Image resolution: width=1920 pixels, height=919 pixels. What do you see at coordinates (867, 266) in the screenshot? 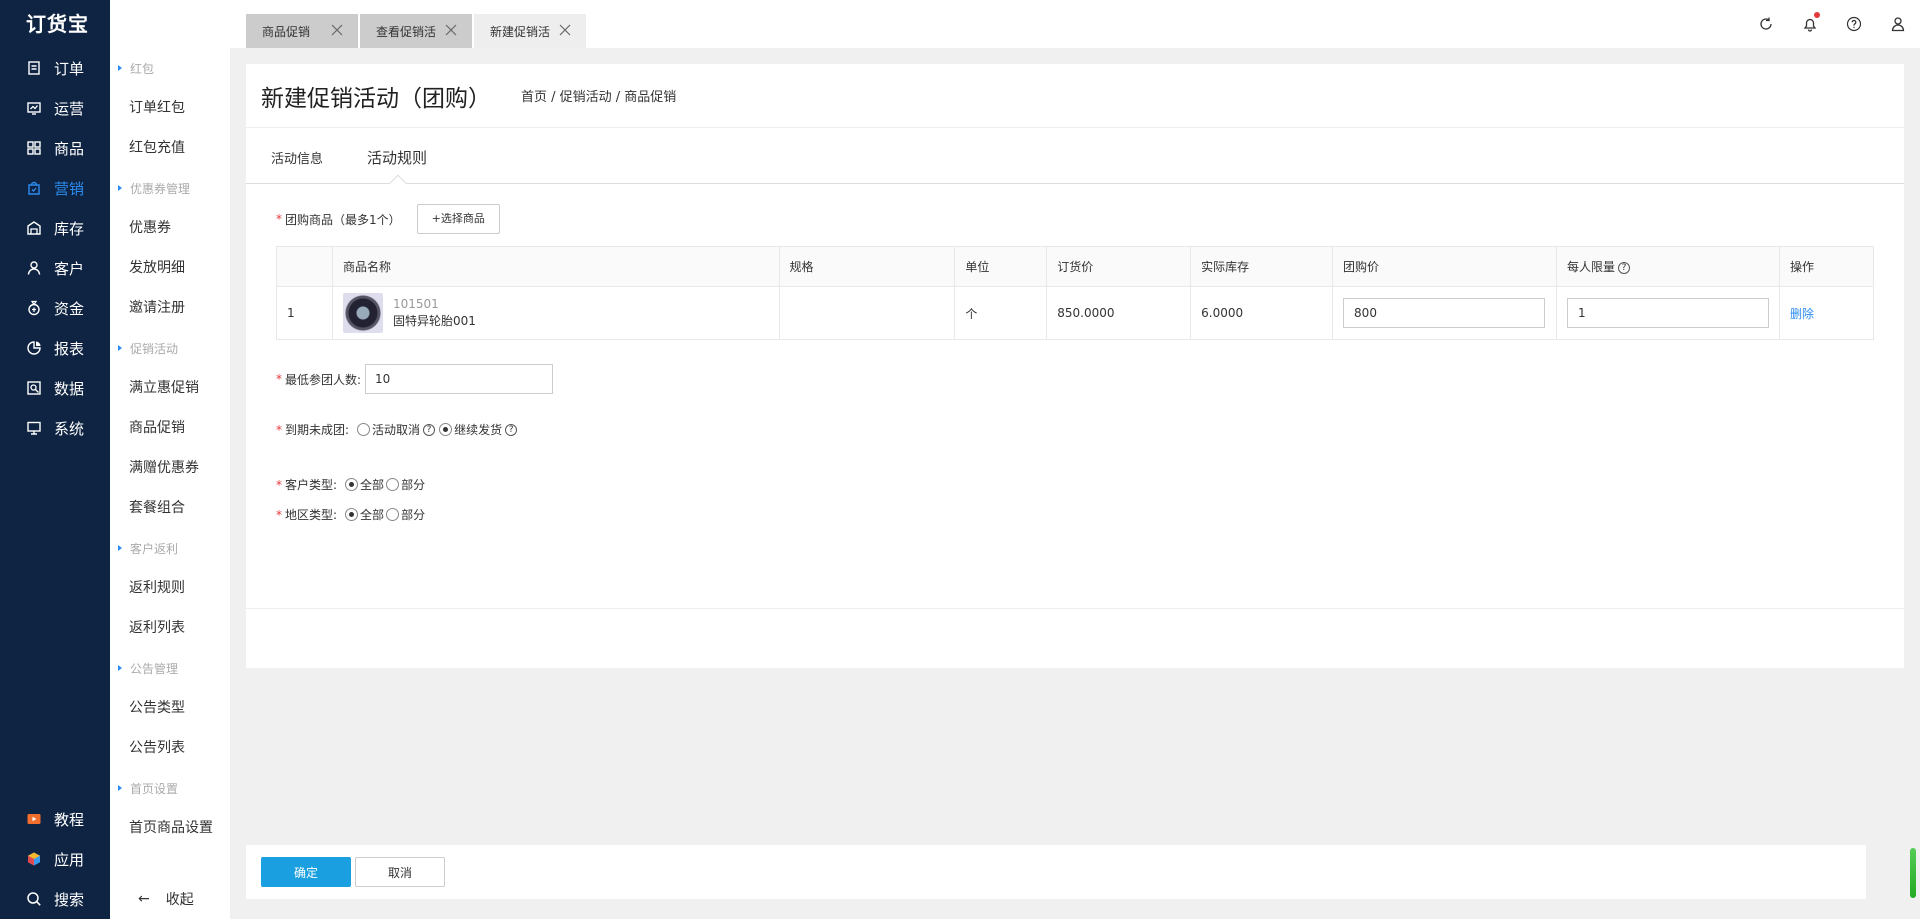
I see `table-header: 规格` at bounding box center [867, 266].